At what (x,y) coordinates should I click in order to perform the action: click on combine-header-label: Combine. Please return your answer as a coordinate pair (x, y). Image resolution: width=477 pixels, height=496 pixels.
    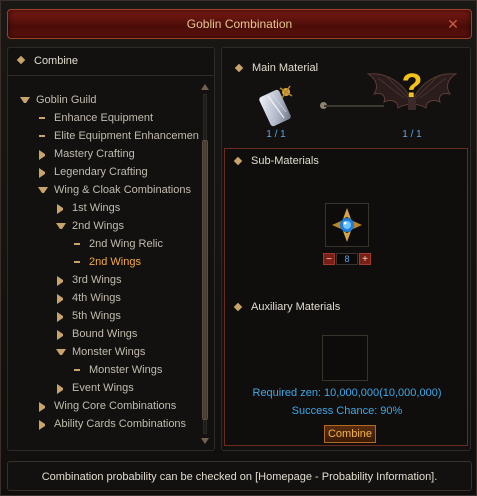
    Looking at the image, I should click on (56, 61).